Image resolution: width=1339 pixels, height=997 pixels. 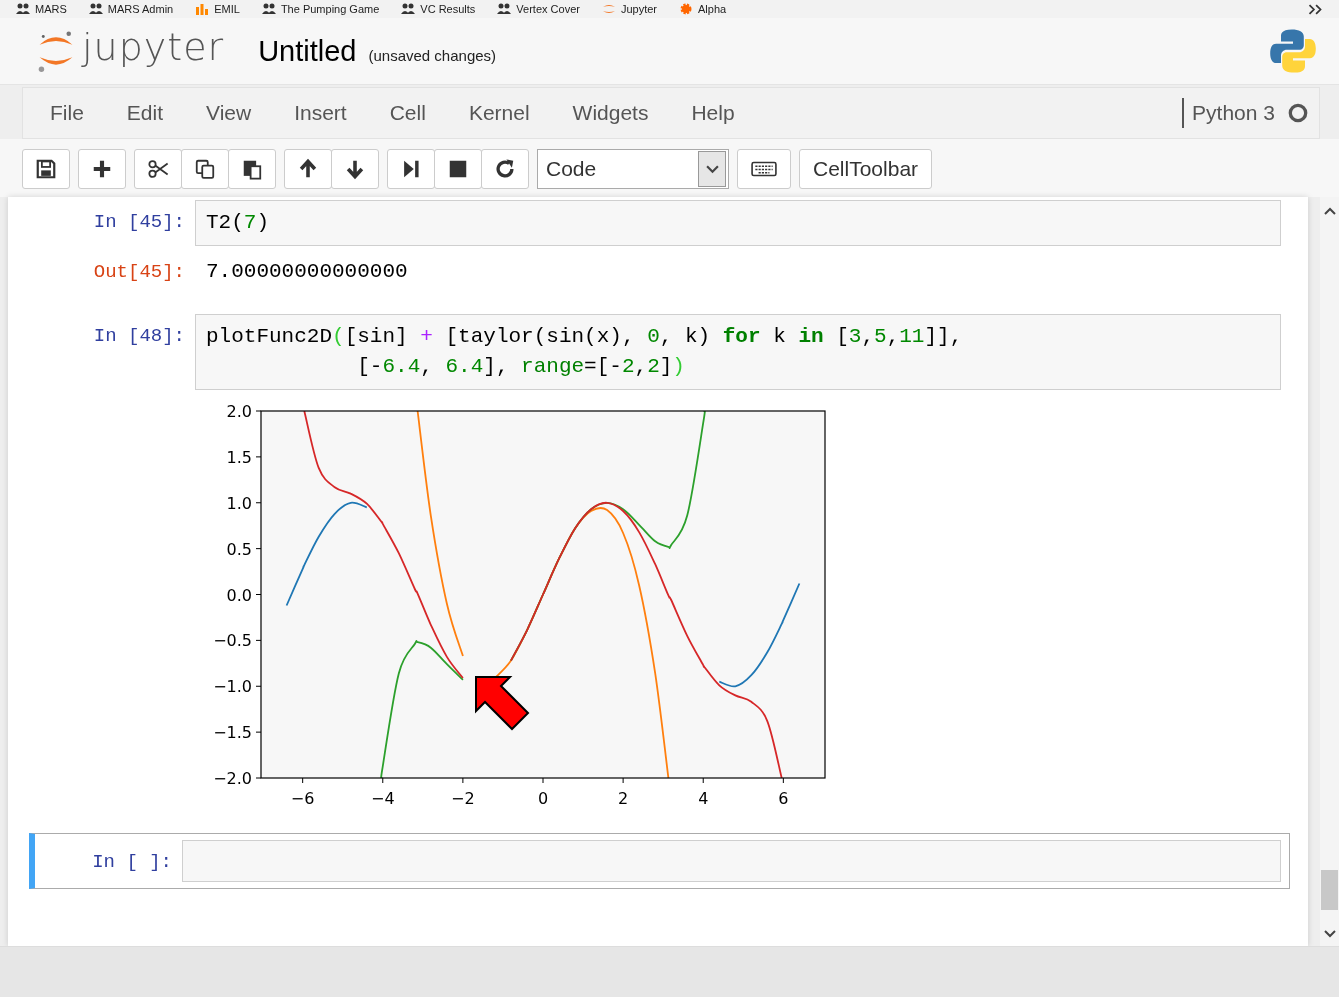 What do you see at coordinates (503, 703) in the screenshot?
I see `cursor-icon` at bounding box center [503, 703].